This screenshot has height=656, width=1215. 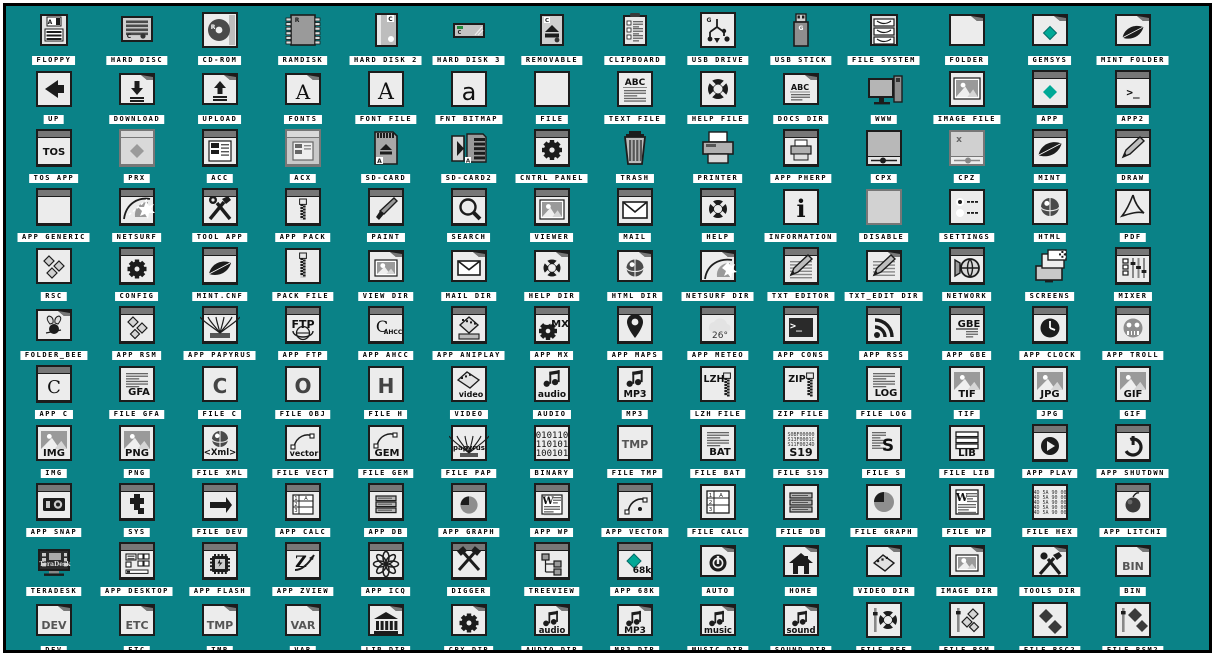 I want to click on icon-cell: ABC TEXT FILE, so click(x=634, y=96).